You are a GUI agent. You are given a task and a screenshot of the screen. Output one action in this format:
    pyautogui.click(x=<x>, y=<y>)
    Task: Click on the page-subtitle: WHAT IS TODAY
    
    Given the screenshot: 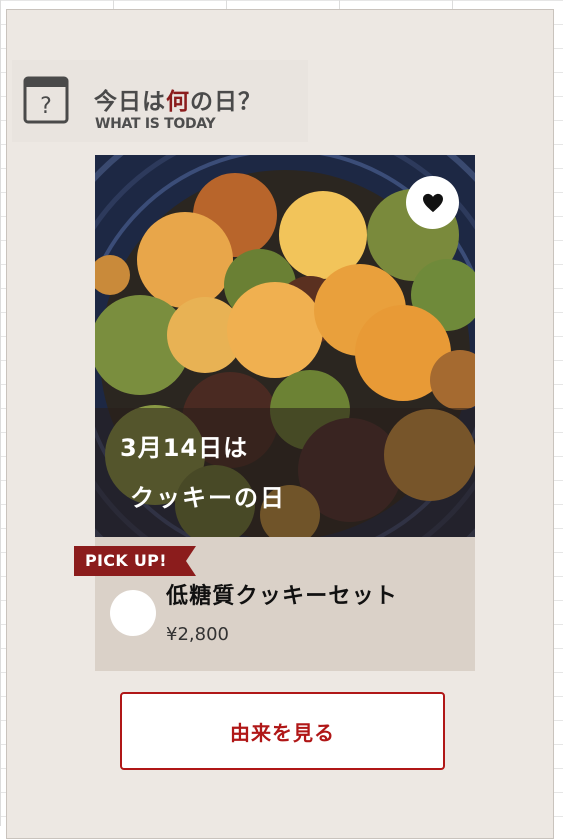 What is the action you would take?
    pyautogui.click(x=155, y=124)
    